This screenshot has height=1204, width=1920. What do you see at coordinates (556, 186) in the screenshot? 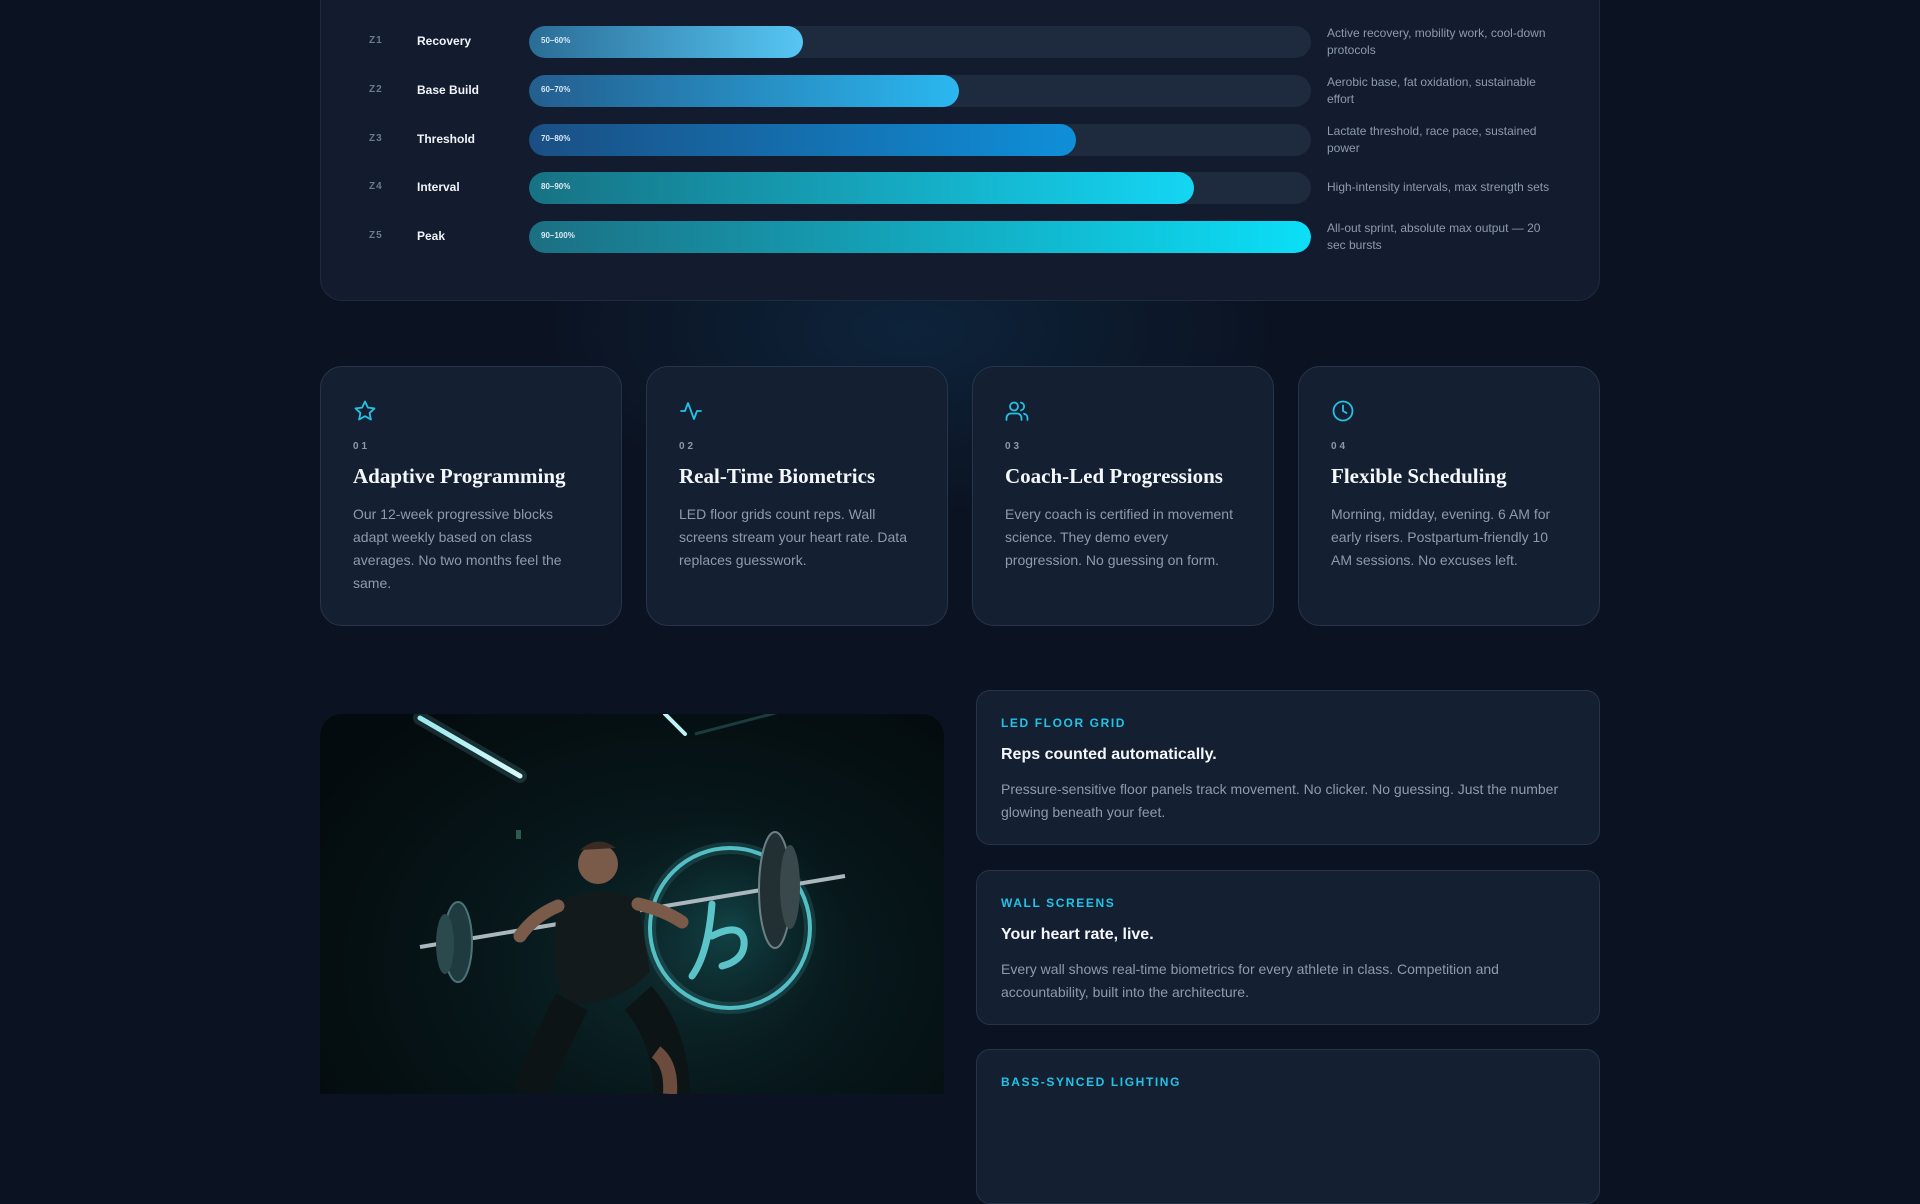
I see `zone-range: 80–90%` at bounding box center [556, 186].